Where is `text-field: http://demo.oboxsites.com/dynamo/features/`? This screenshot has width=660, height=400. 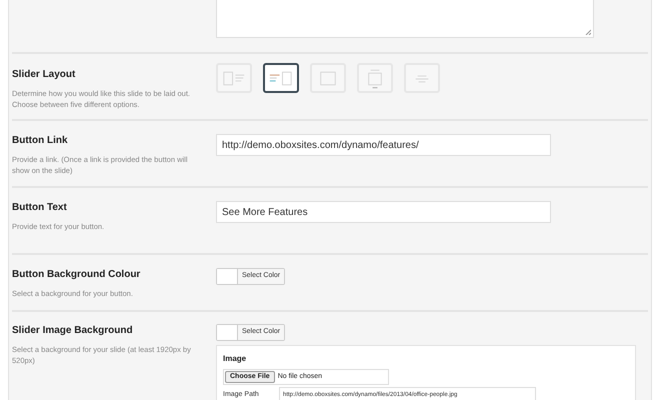
text-field: http://demo.oboxsites.com/dynamo/features/ is located at coordinates (383, 145).